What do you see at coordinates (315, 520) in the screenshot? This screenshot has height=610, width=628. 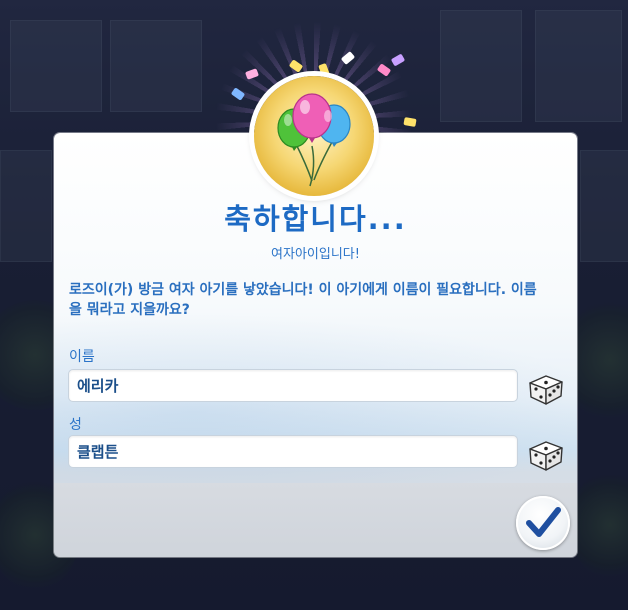 I see `dialog-footer` at bounding box center [315, 520].